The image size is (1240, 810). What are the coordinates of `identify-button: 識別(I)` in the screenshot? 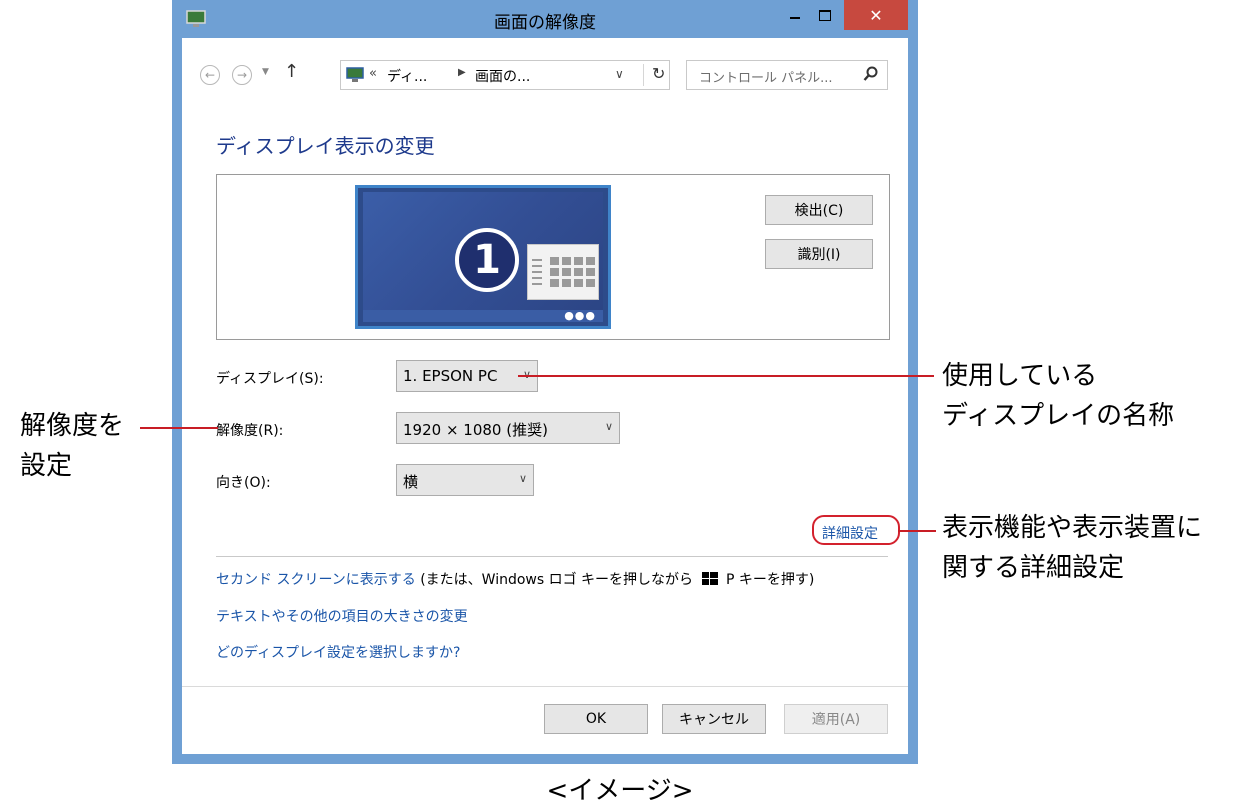 It's located at (819, 254).